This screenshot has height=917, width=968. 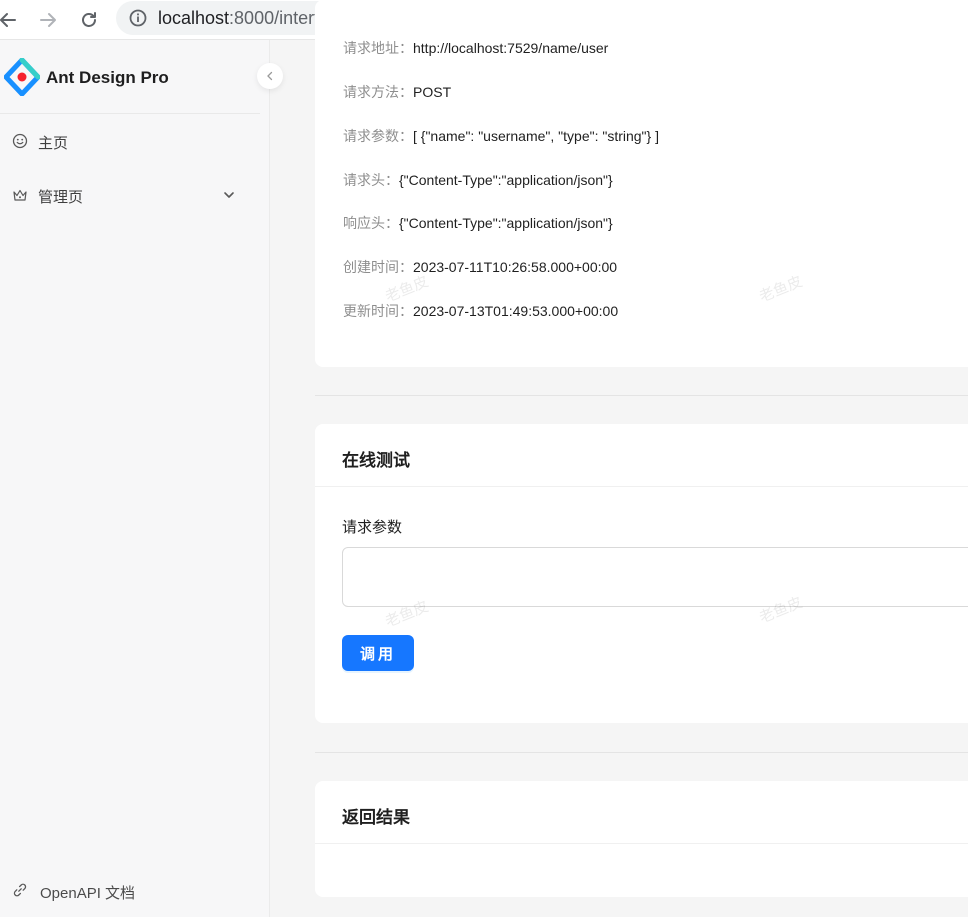 What do you see at coordinates (88, 893) in the screenshot?
I see `openapi-docs-label: OpenAPI 文档` at bounding box center [88, 893].